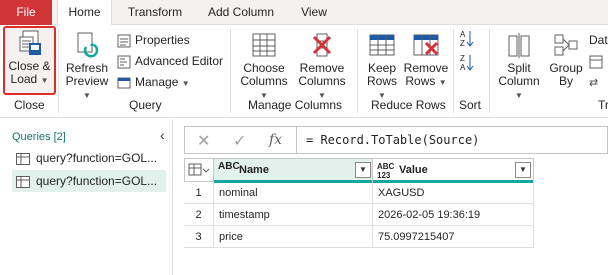 Image resolution: width=608 pixels, height=275 pixels. I want to click on group-by-button: Group By, so click(566, 59).